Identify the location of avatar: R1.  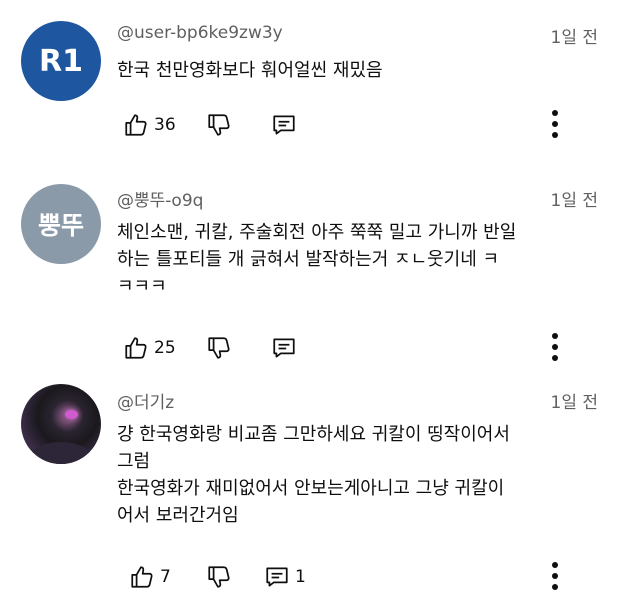
(61, 61).